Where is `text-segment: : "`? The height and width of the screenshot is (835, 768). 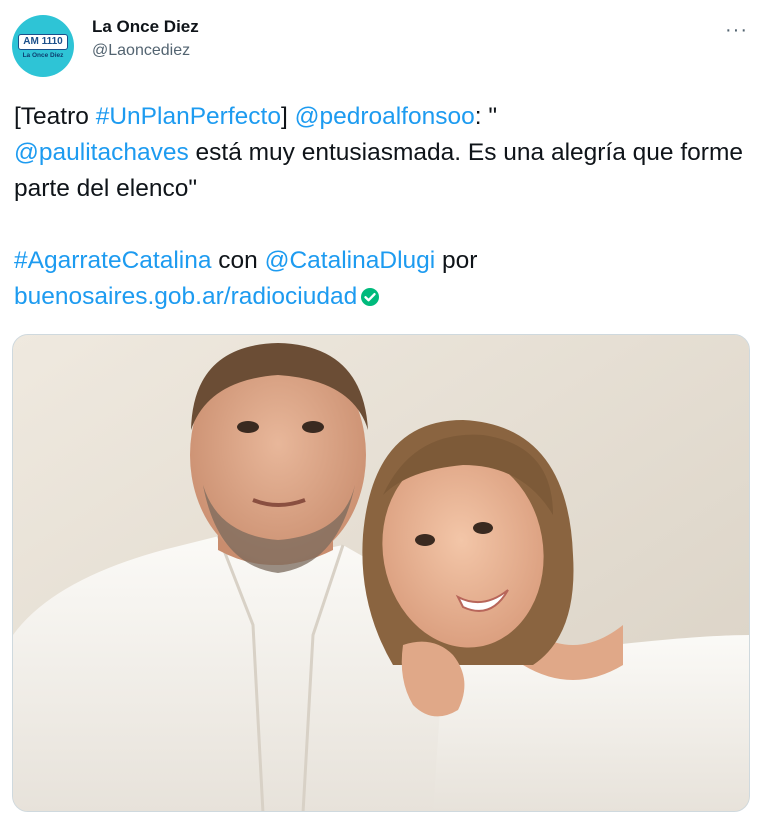 text-segment: : " is located at coordinates (486, 116).